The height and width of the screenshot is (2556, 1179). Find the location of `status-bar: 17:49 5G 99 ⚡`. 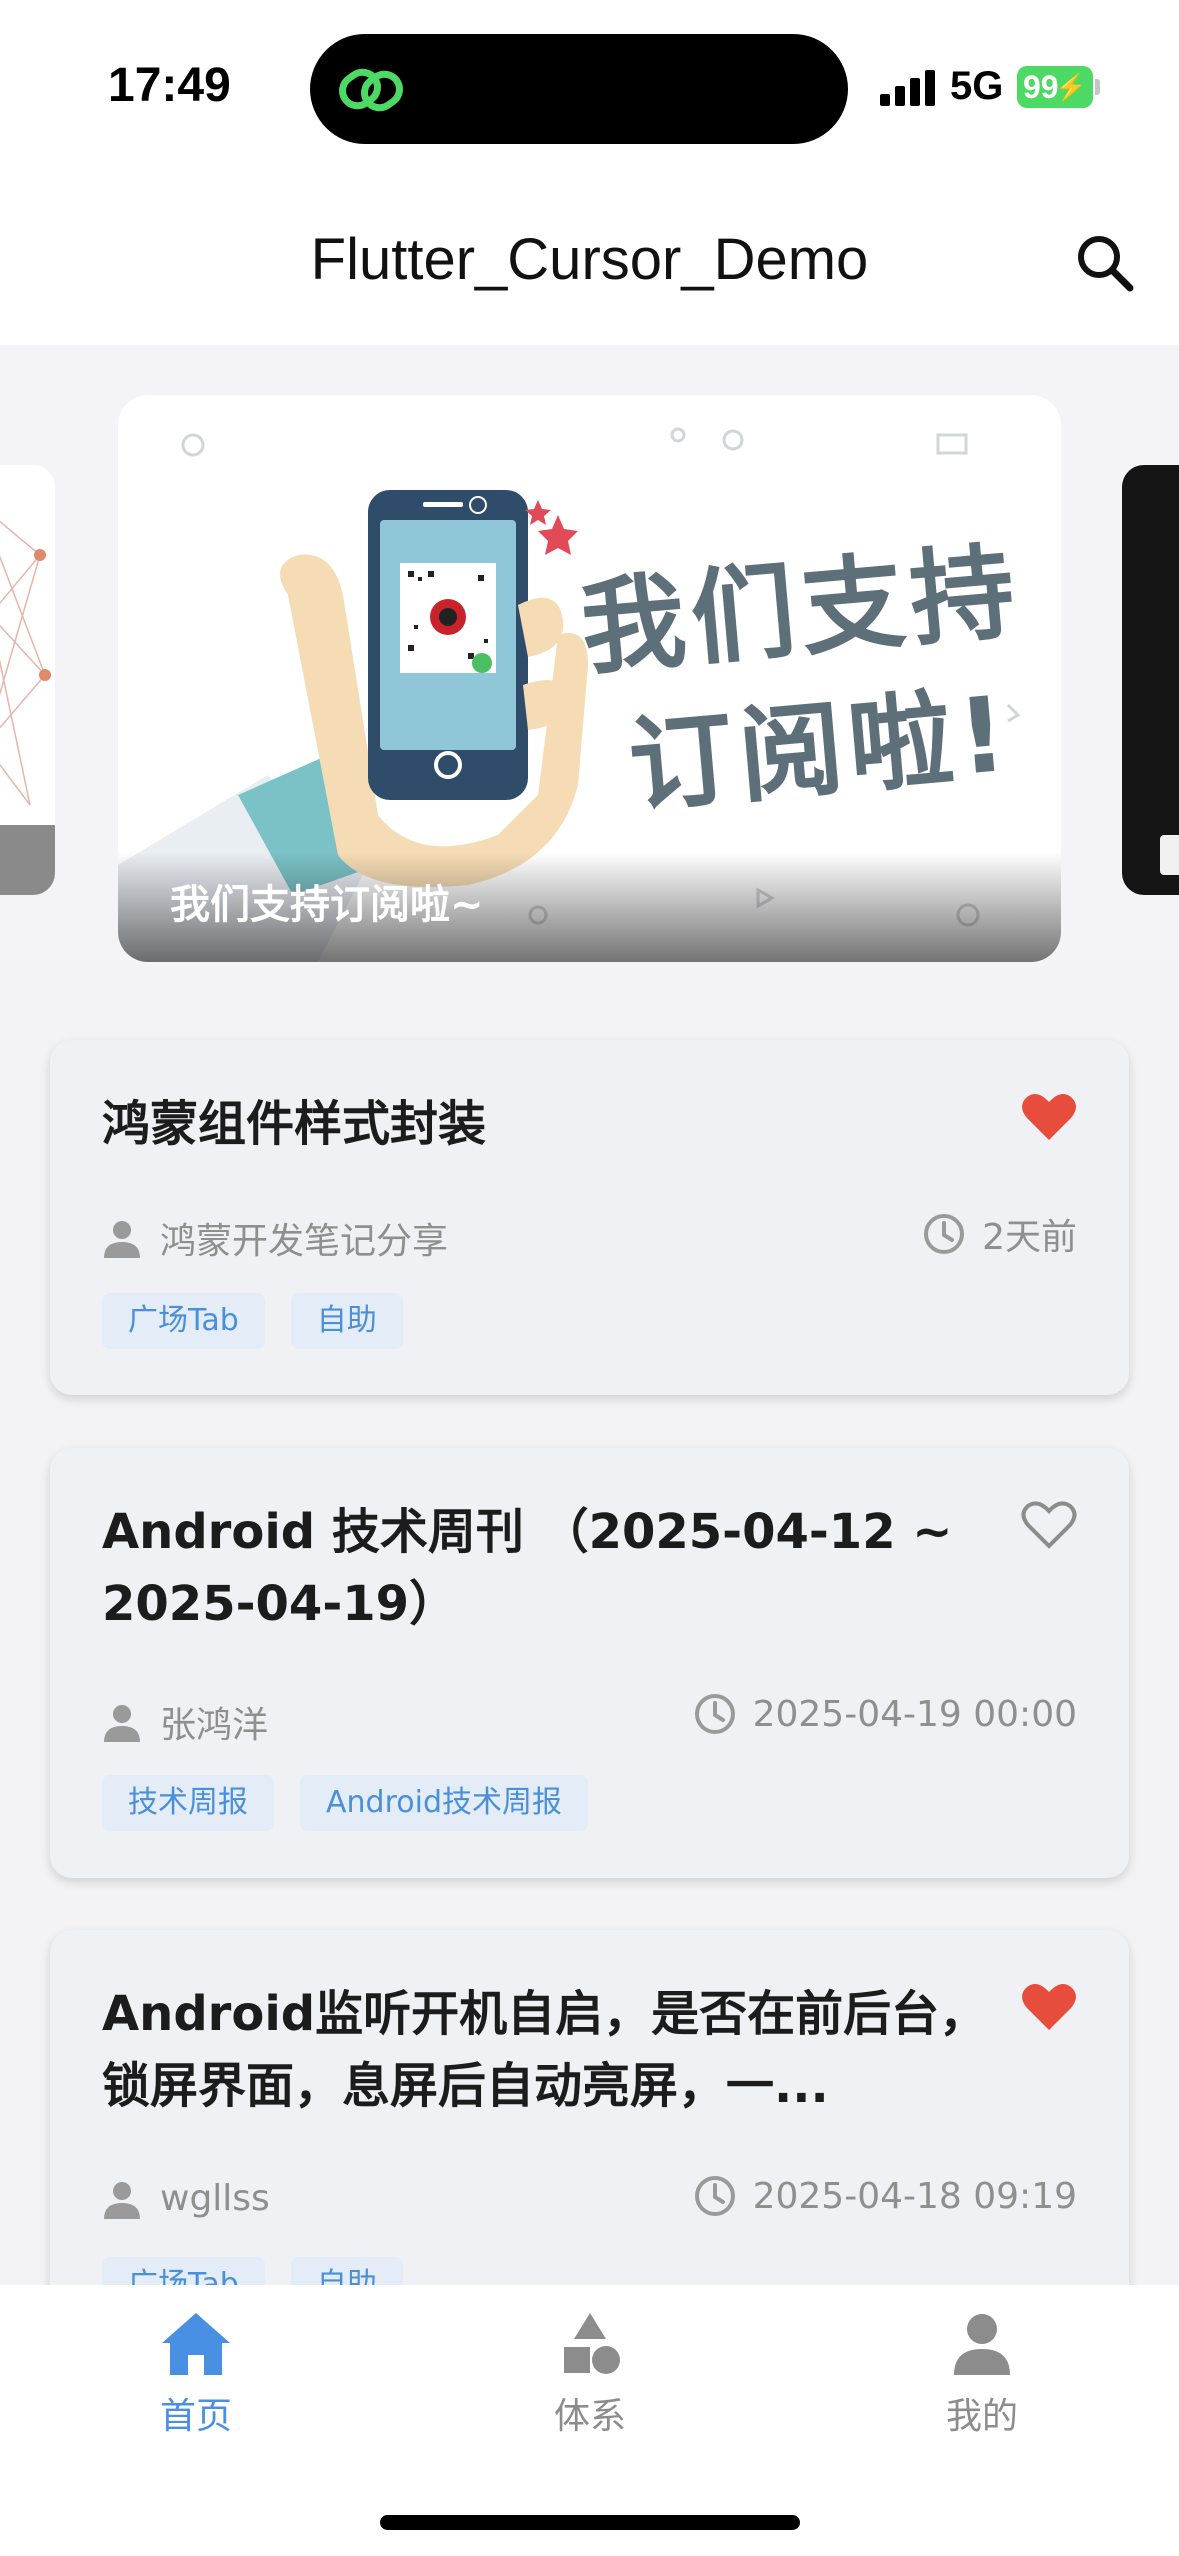

status-bar: 17:49 5G 99 ⚡ is located at coordinates (589, 85).